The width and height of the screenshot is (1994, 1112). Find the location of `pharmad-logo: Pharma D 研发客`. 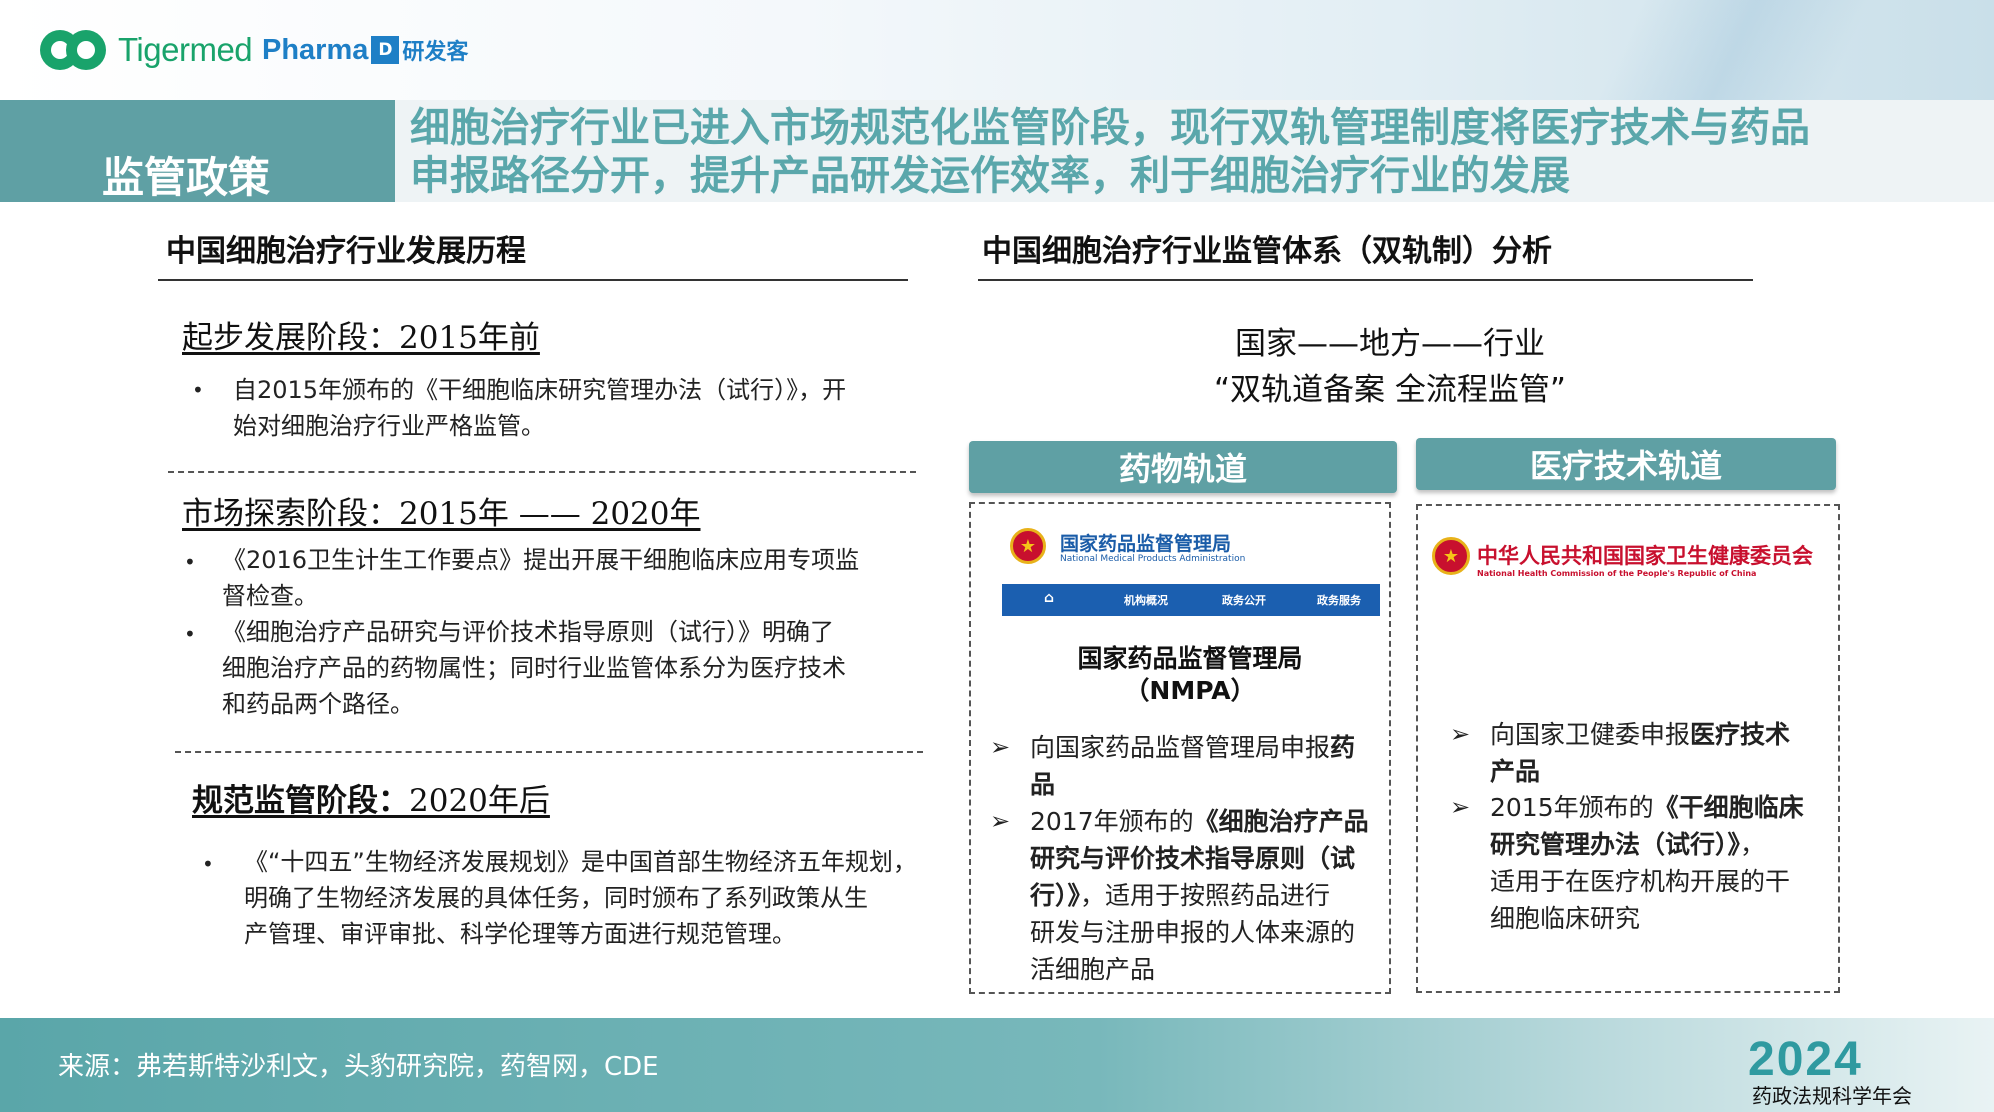

pharmad-logo: Pharma D 研发客 is located at coordinates (365, 50).